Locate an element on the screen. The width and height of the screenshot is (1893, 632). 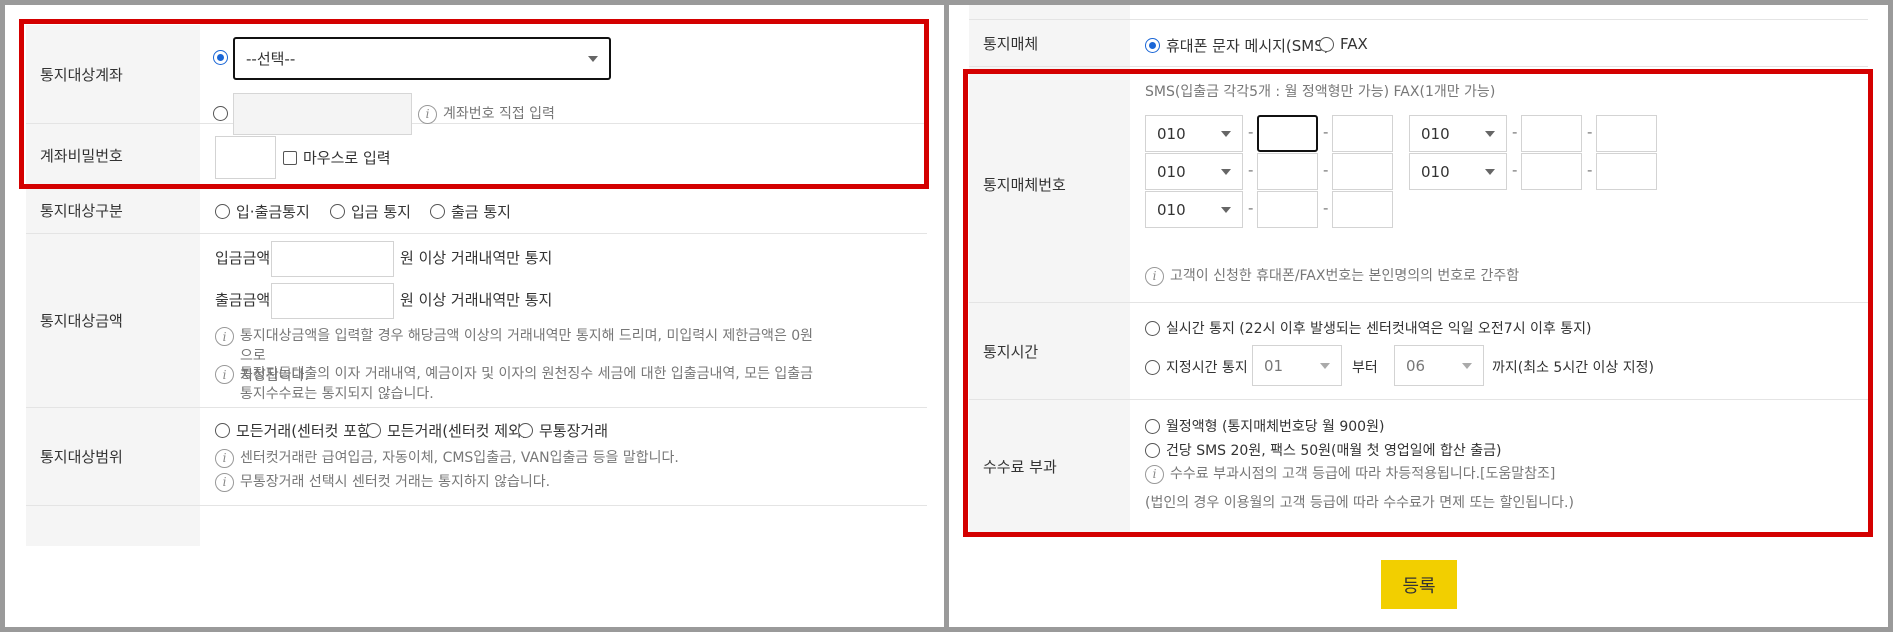
row-account: 통지대상계좌 --선택-- i 계좌번호 직접 입력 is located at coordinates (476, 80).